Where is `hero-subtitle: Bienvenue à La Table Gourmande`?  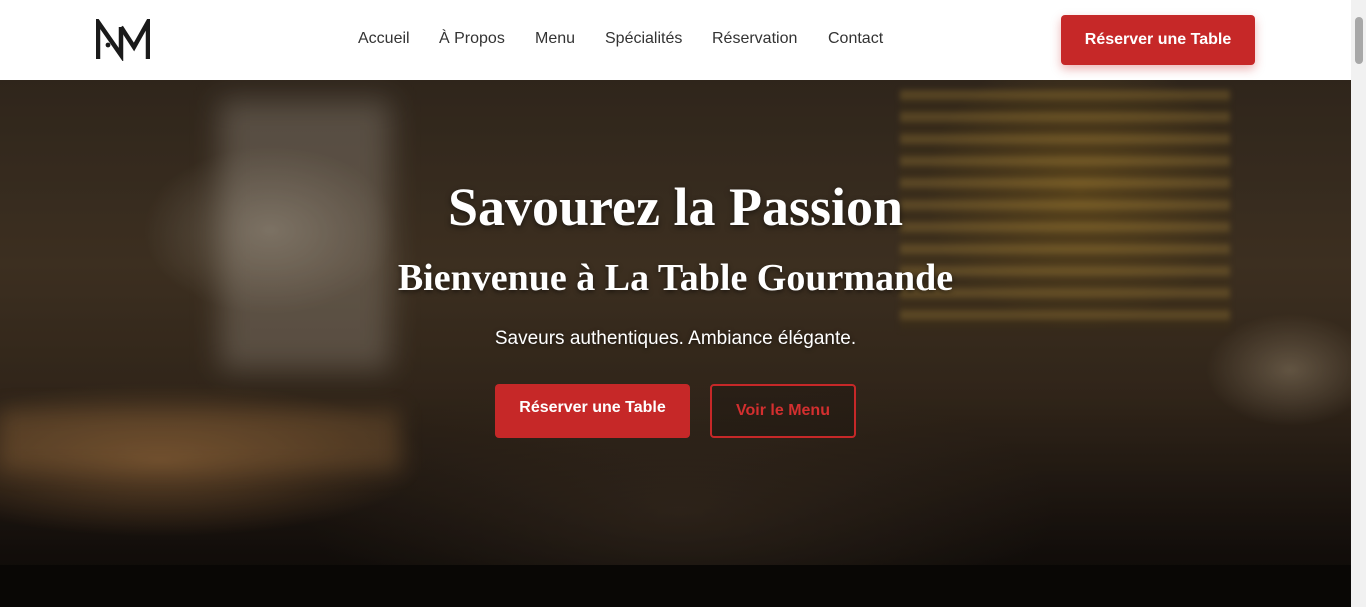 hero-subtitle: Bienvenue à La Table Gourmande is located at coordinates (675, 278).